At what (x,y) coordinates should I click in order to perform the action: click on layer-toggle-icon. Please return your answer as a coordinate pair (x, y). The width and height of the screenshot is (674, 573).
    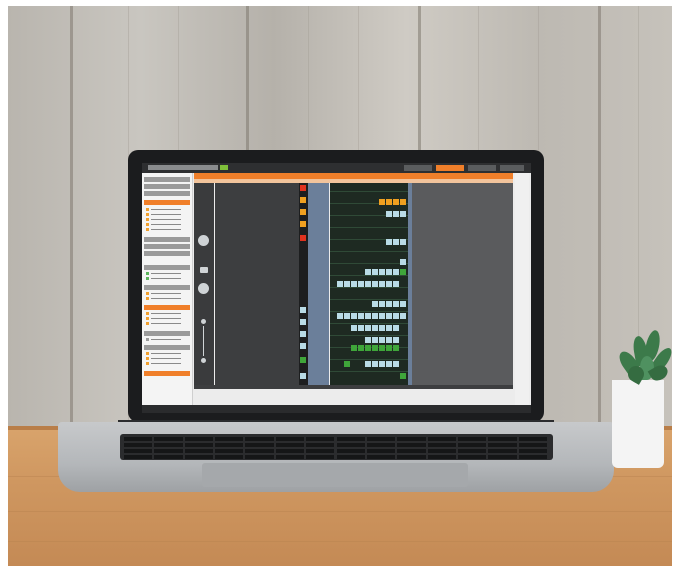
    Looking at the image, I should click on (204, 270).